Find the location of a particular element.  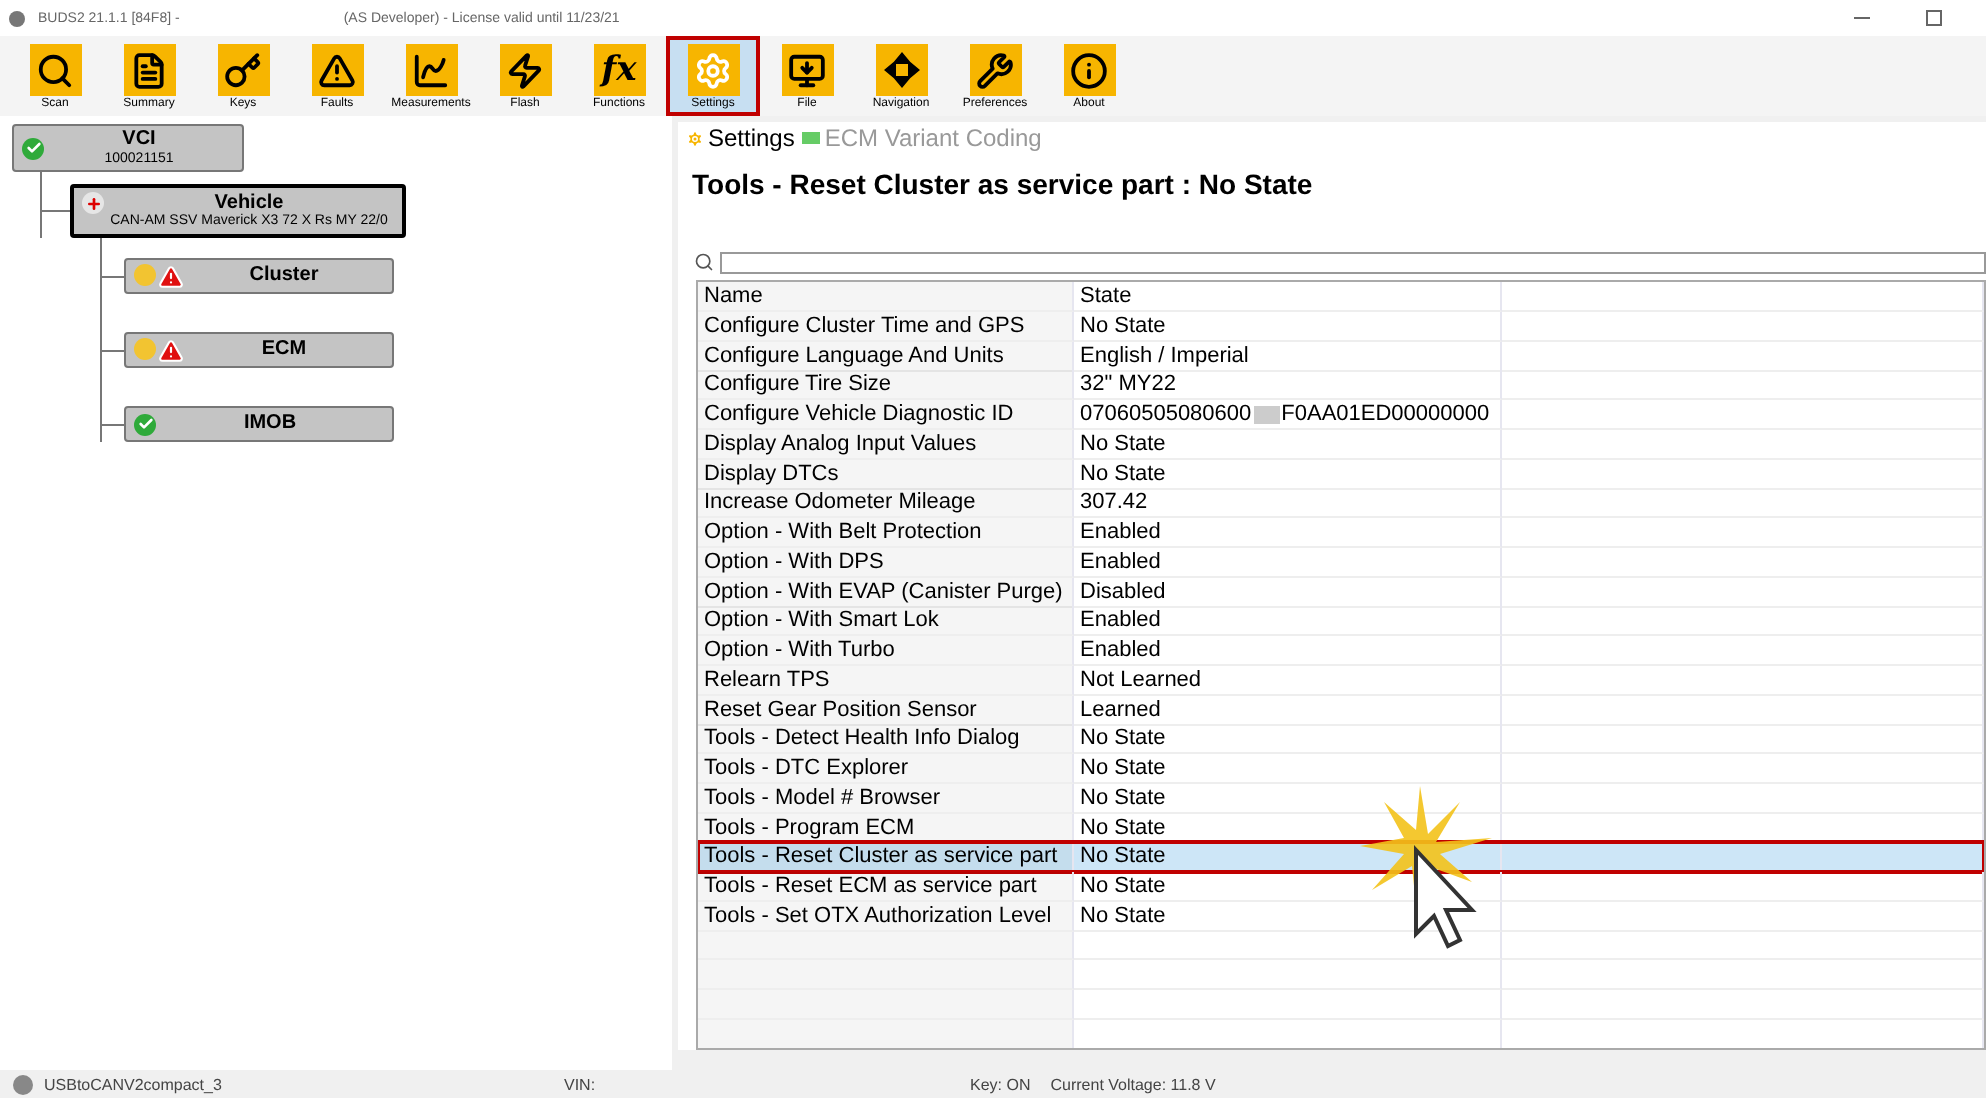

node-title: Vehicle is located at coordinates (249, 203).